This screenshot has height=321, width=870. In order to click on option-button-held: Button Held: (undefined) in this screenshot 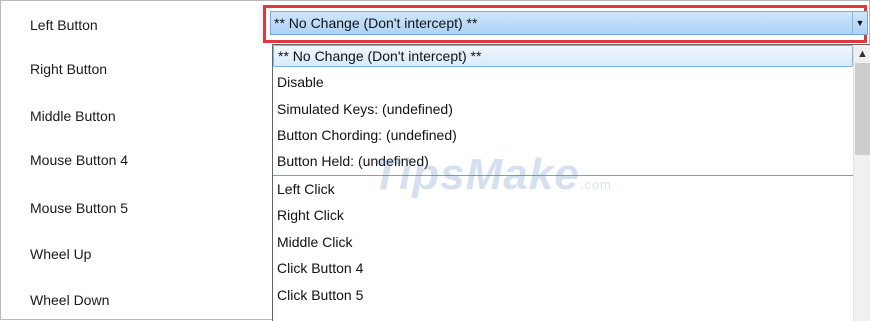, I will do `click(563, 162)`.